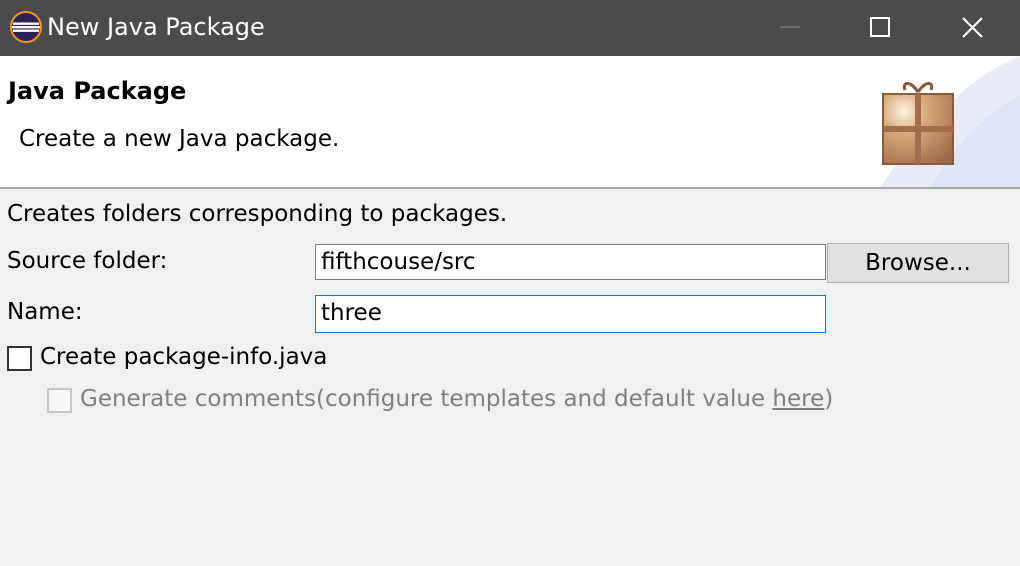  Describe the element at coordinates (183, 357) in the screenshot. I see `create-package-info-label: Create package-info.java` at that location.